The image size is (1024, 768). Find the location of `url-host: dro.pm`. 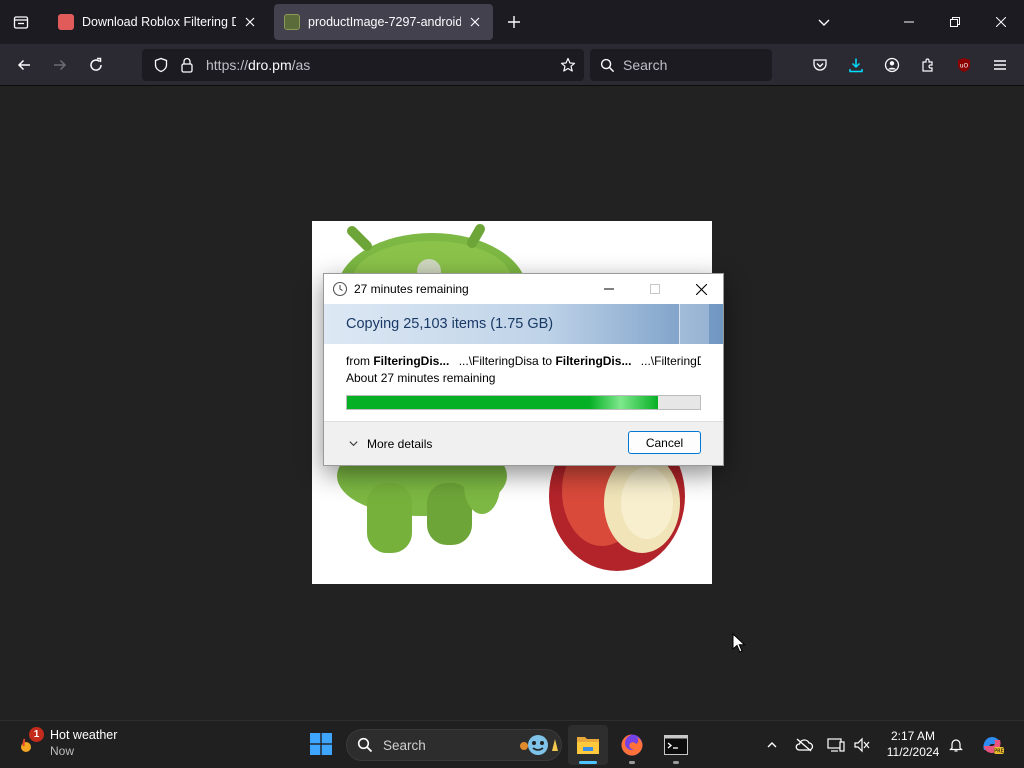

url-host: dro.pm is located at coordinates (270, 65).